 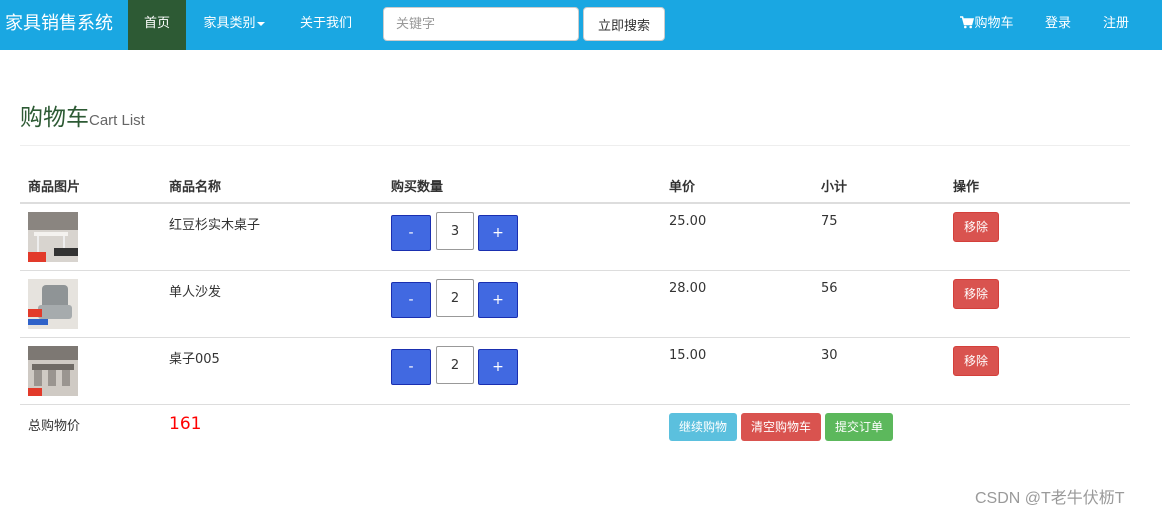 I want to click on nav-cart-label: 购物车, so click(x=994, y=23).